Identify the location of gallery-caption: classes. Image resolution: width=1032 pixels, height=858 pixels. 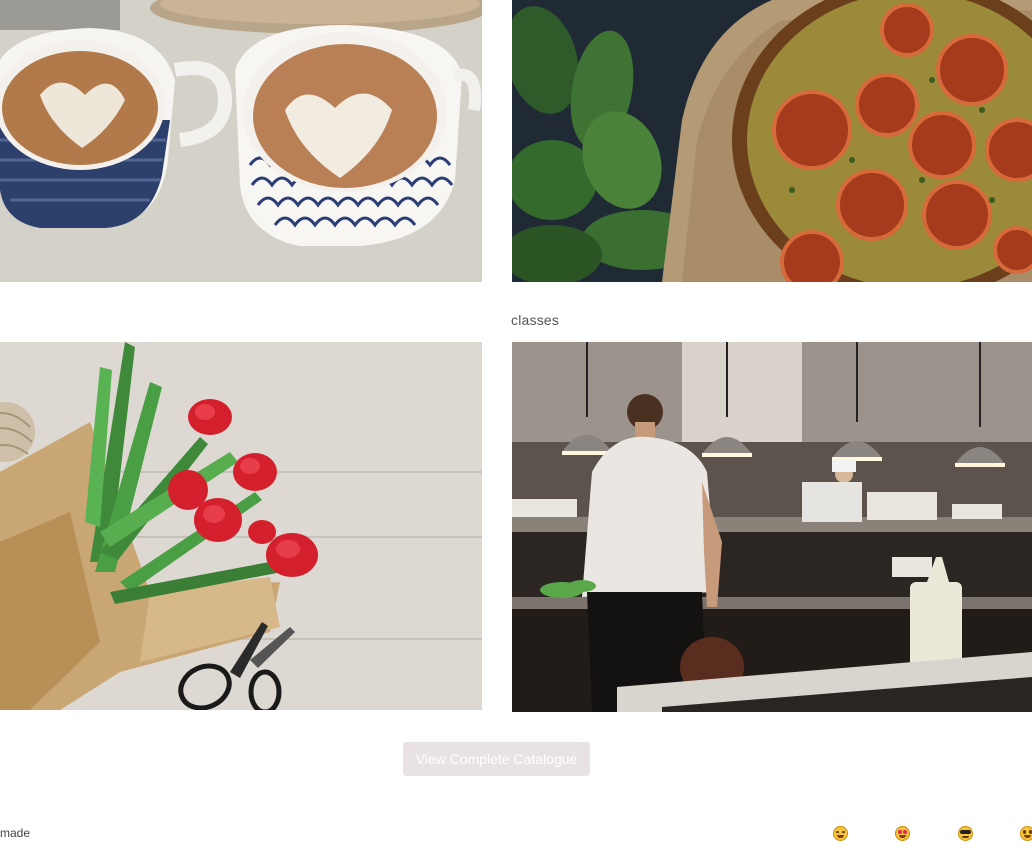
(535, 320).